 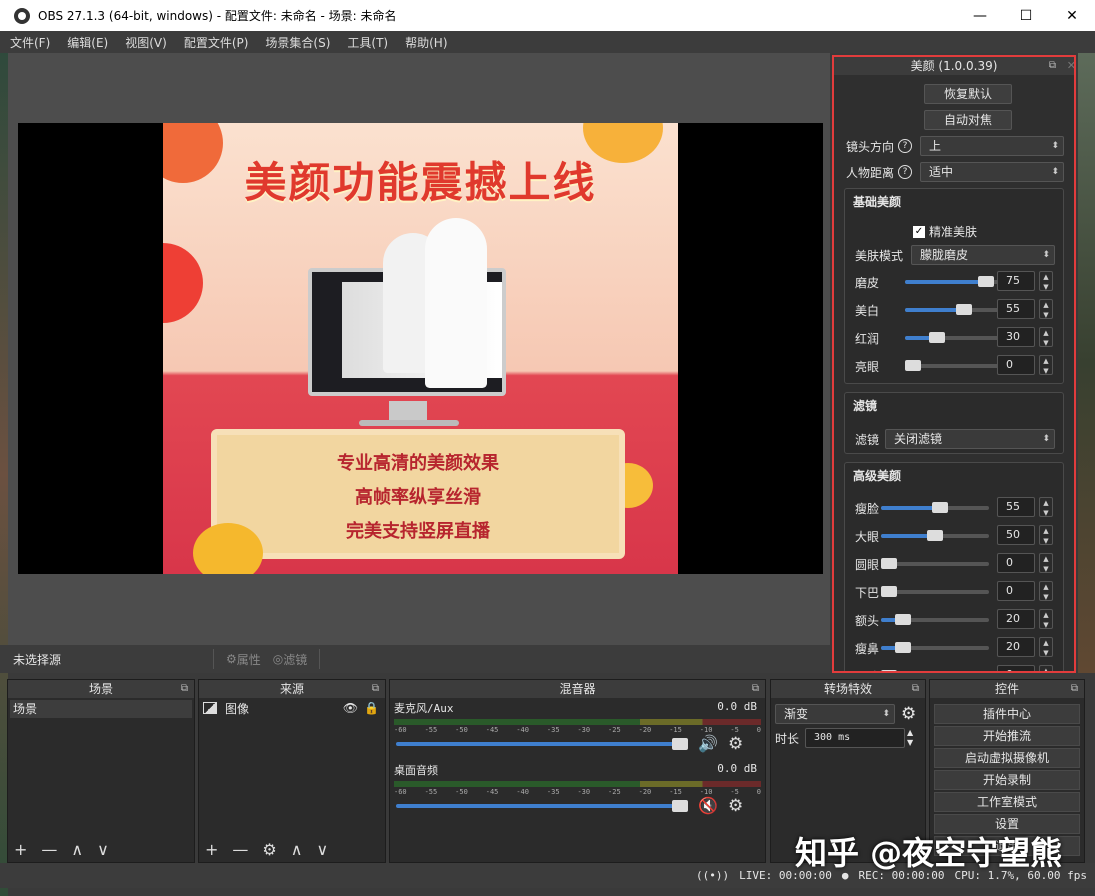 What do you see at coordinates (290, 659) in the screenshot?
I see `filters-button: ◎ 滤镜` at bounding box center [290, 659].